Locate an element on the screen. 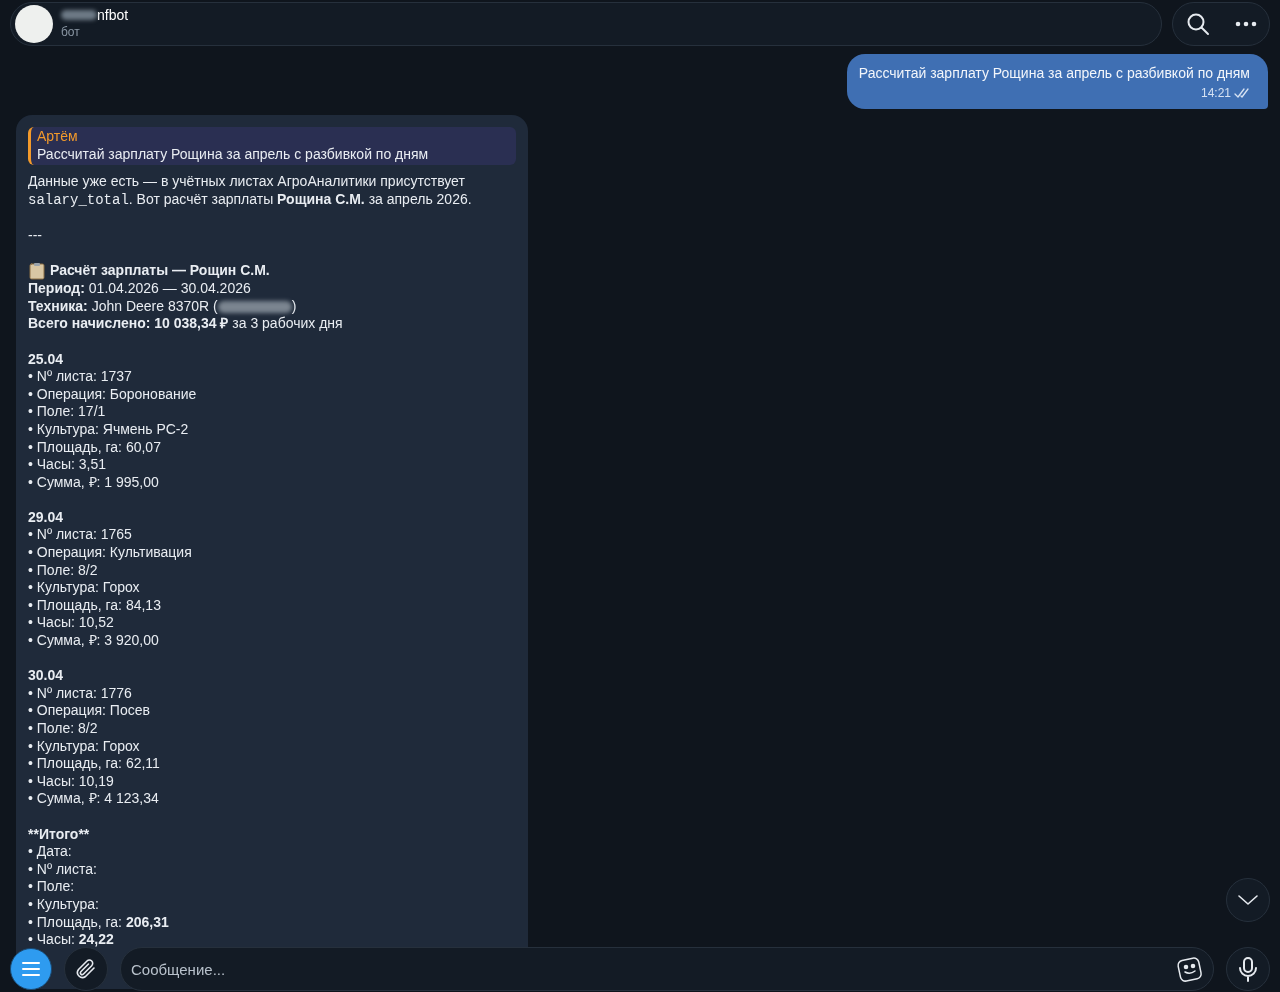 The image size is (1280, 992). reply-author: Артём is located at coordinates (58, 137).